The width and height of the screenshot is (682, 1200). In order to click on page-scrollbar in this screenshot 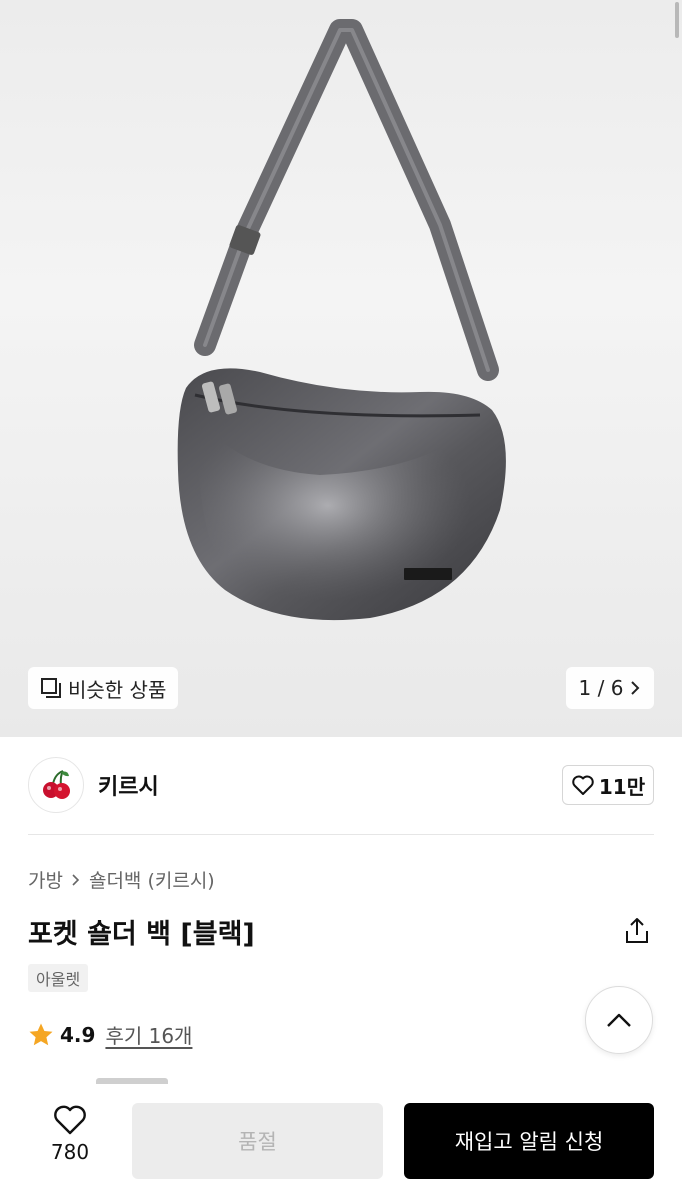, I will do `click(677, 20)`.